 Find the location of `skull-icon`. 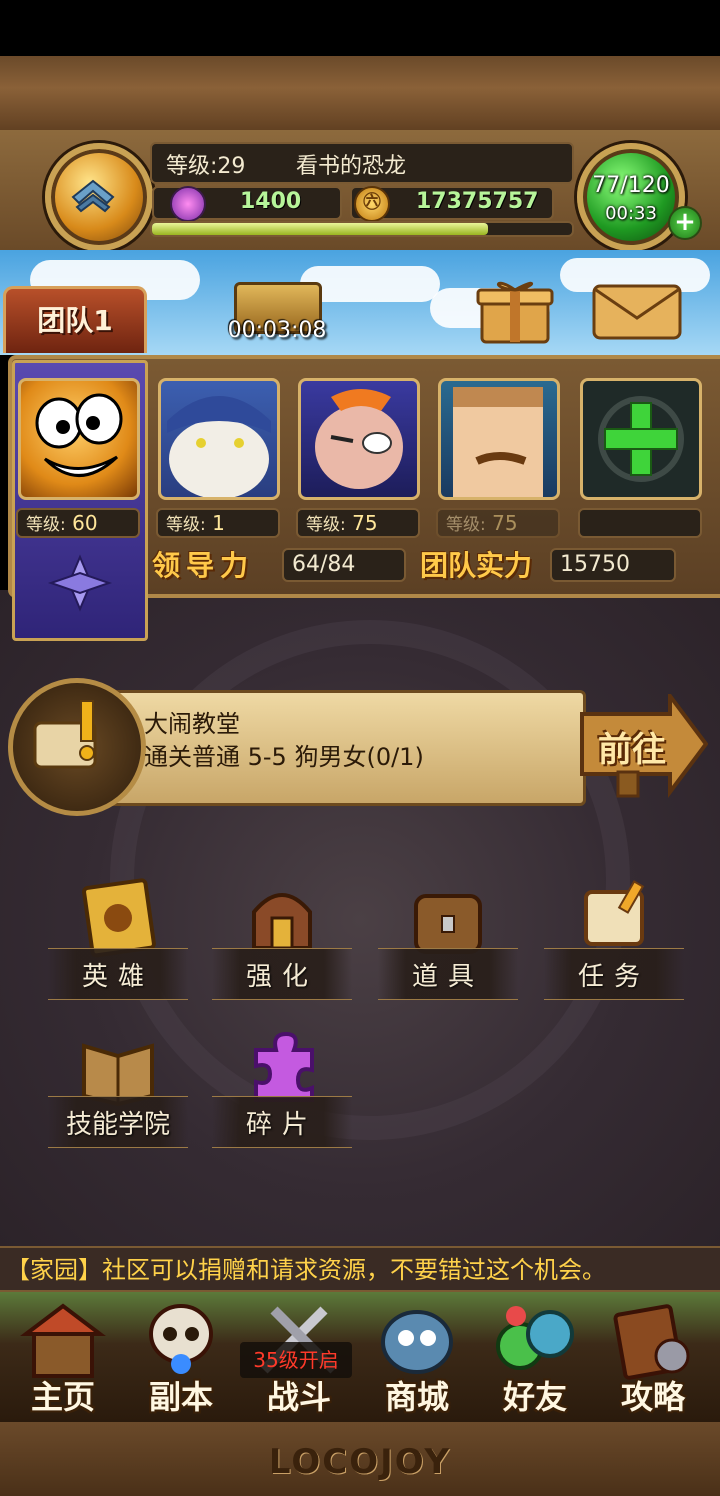

skull-icon is located at coordinates (181, 1339).